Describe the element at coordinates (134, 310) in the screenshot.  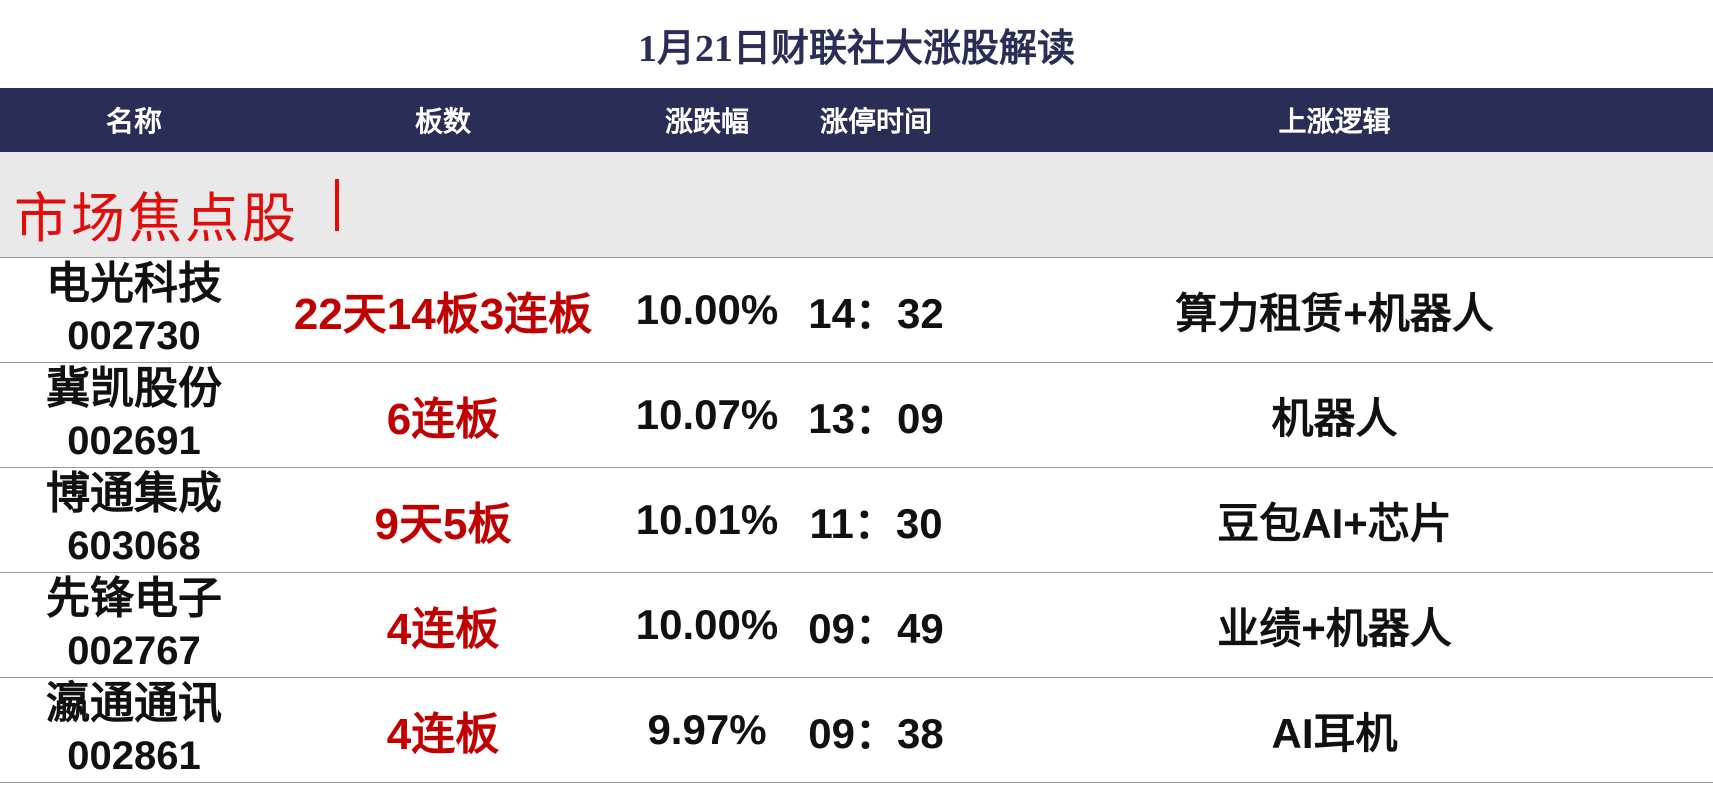
I see `stock-name-cell: 电光科技 002730` at that location.